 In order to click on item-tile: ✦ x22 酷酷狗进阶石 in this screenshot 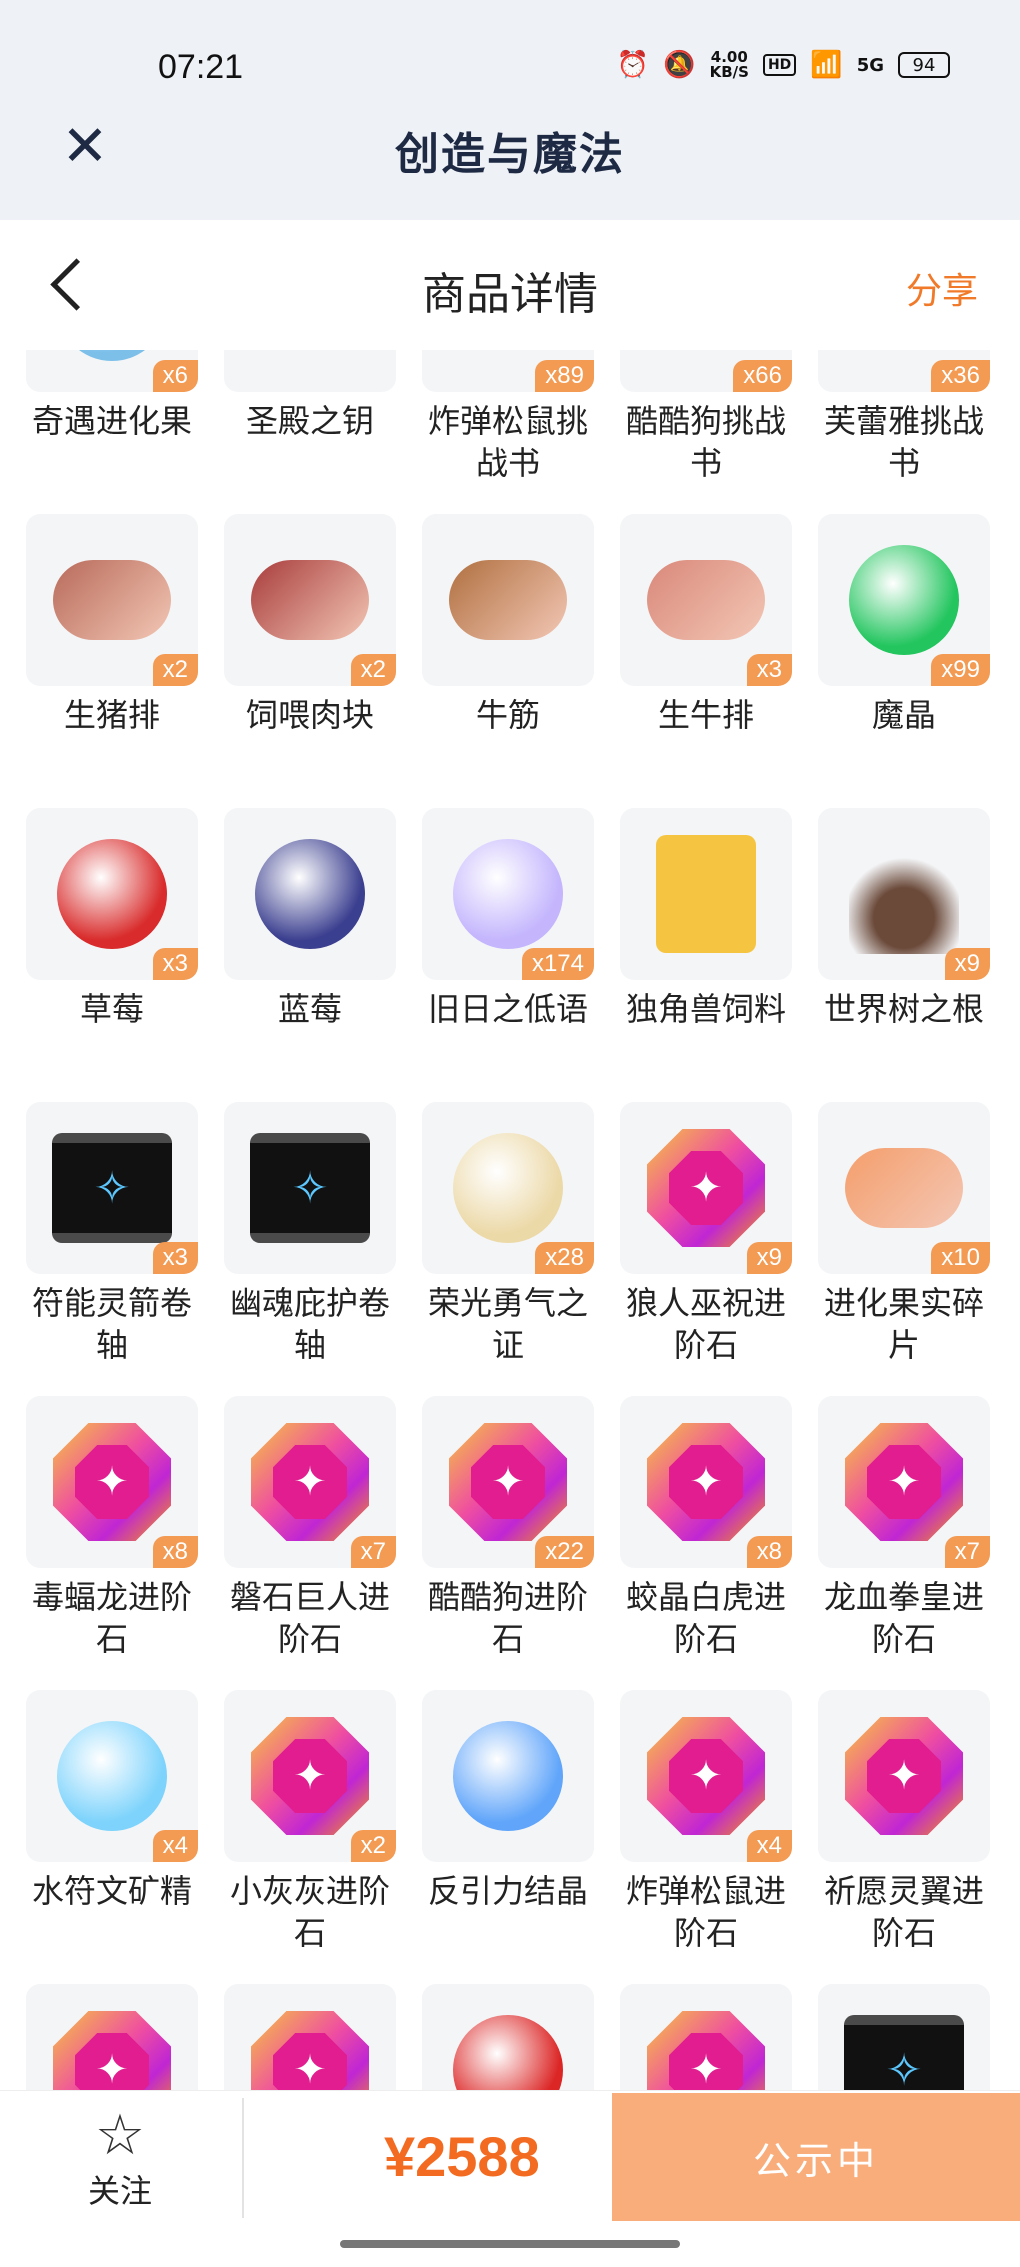, I will do `click(508, 1528)`.